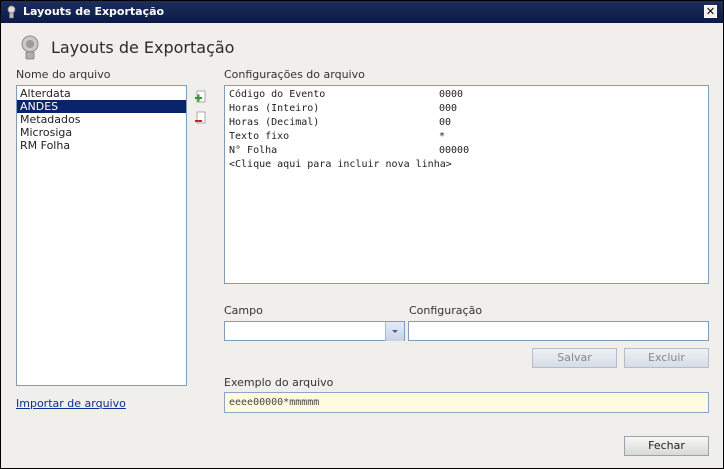  Describe the element at coordinates (101, 132) in the screenshot. I see `list-item: Microsiga` at that location.